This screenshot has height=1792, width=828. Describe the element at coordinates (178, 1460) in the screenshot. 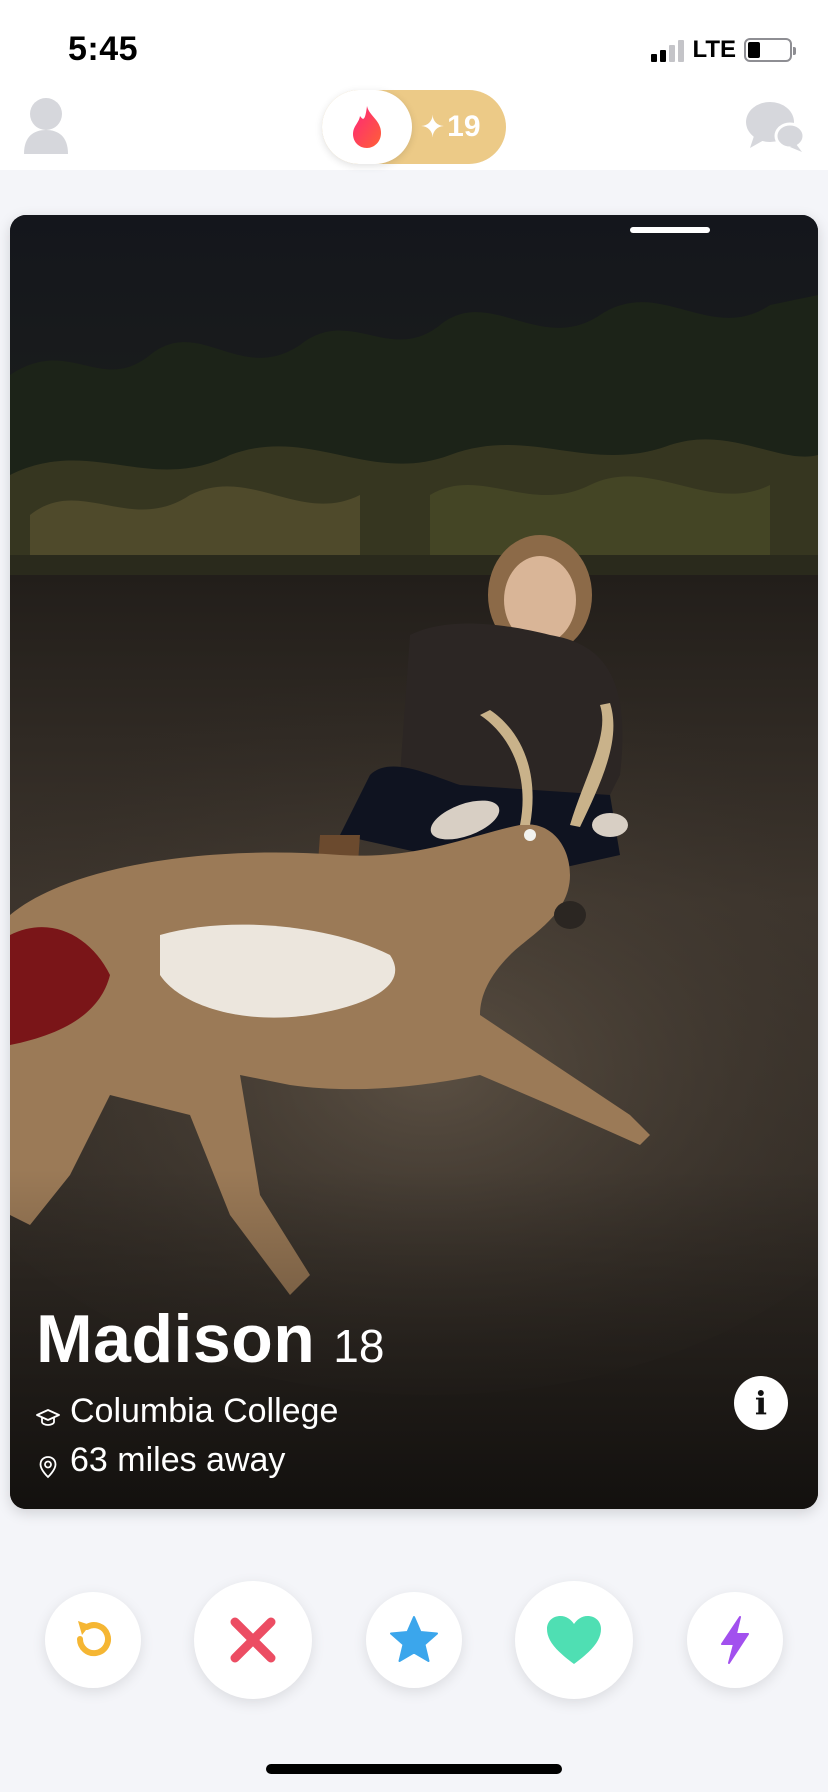

I see `distance-text: 63 miles away` at that location.